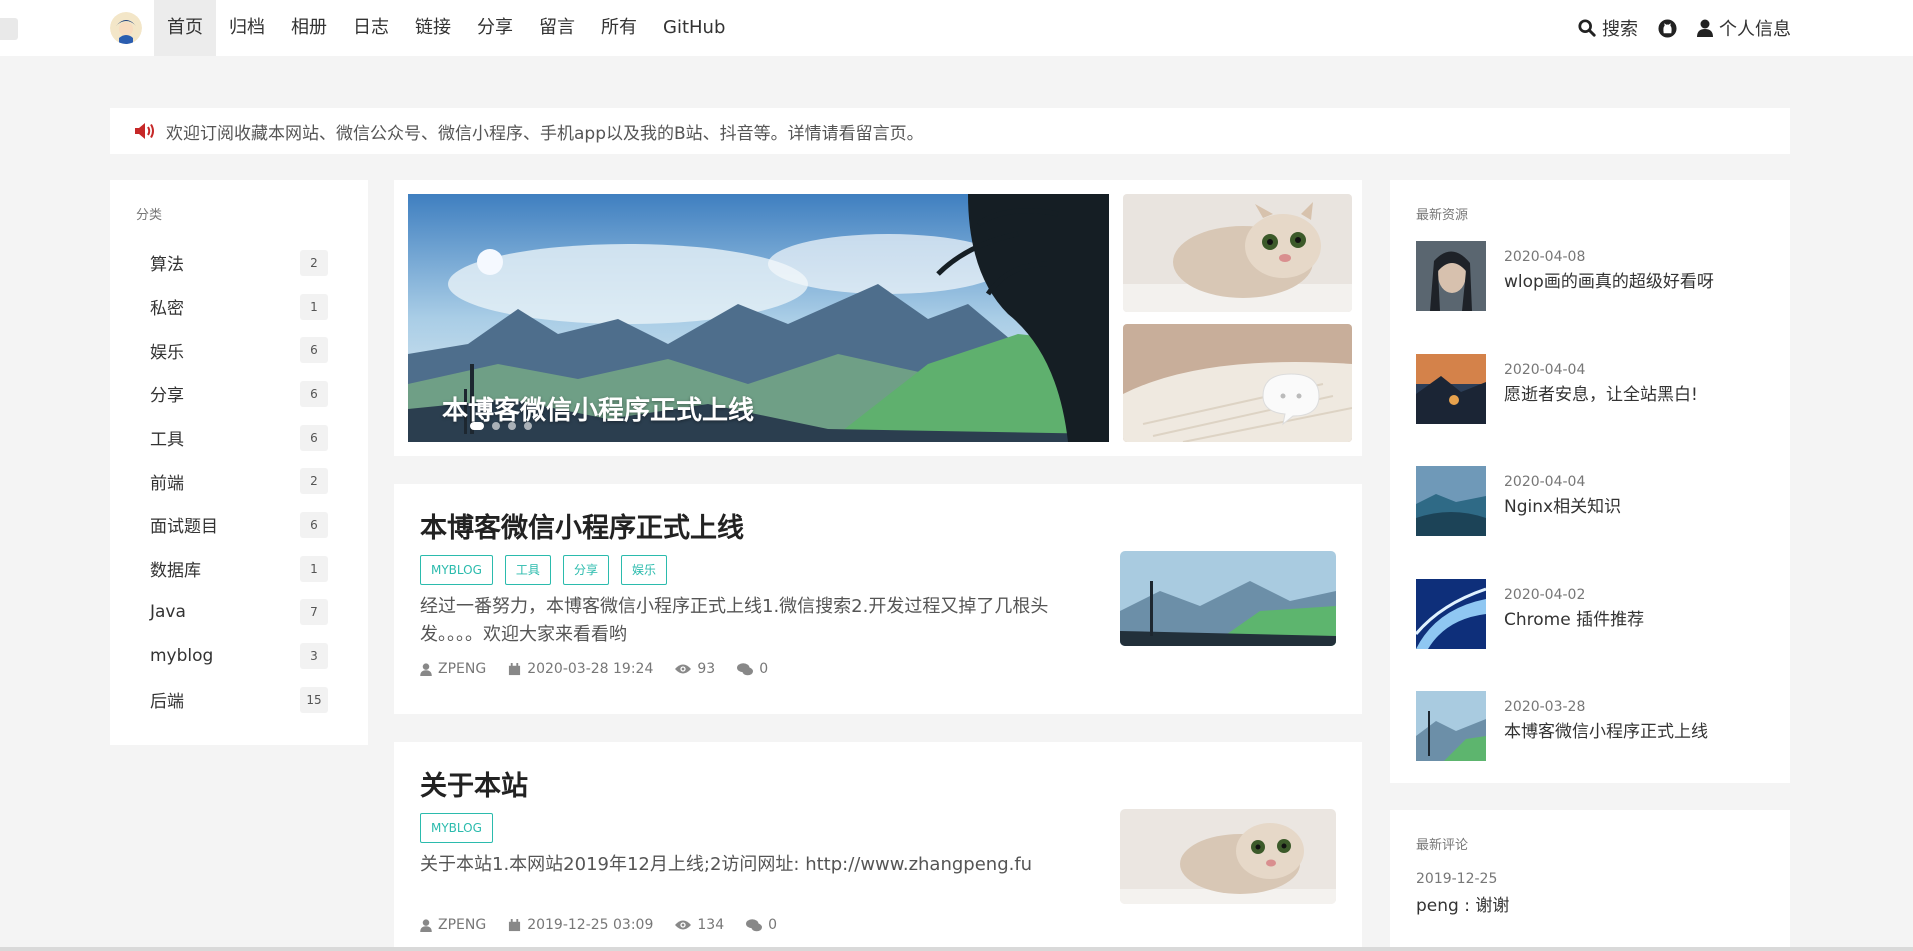 Image resolution: width=1913 pixels, height=951 pixels. What do you see at coordinates (239, 263) in the screenshot?
I see `category-item: 算法 2` at bounding box center [239, 263].